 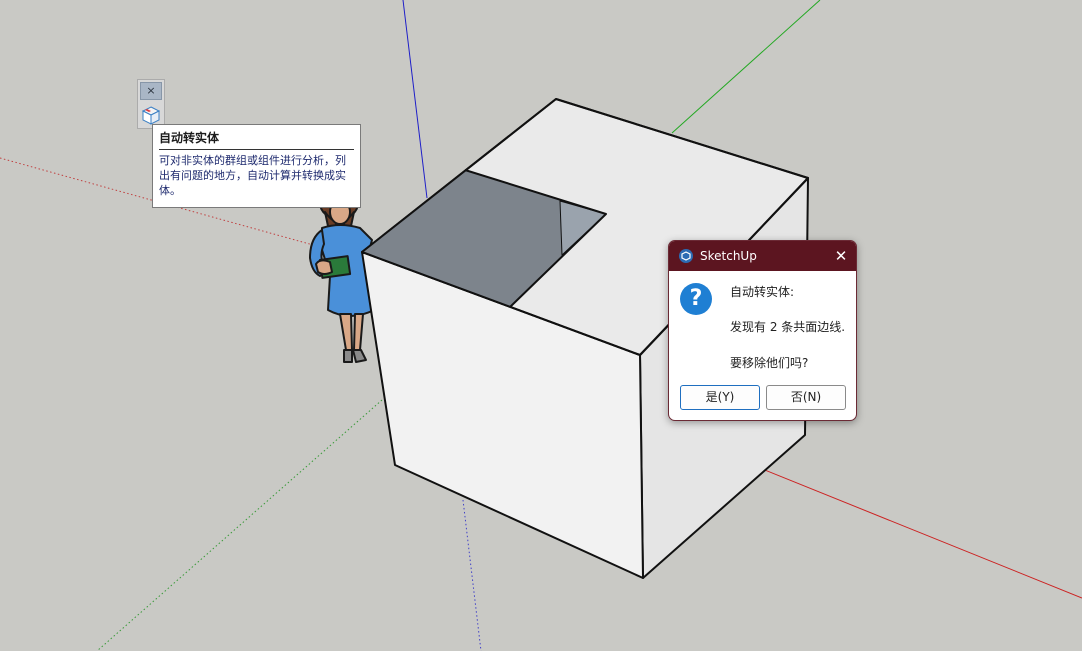 I want to click on green-axis, so click(x=746, y=67).